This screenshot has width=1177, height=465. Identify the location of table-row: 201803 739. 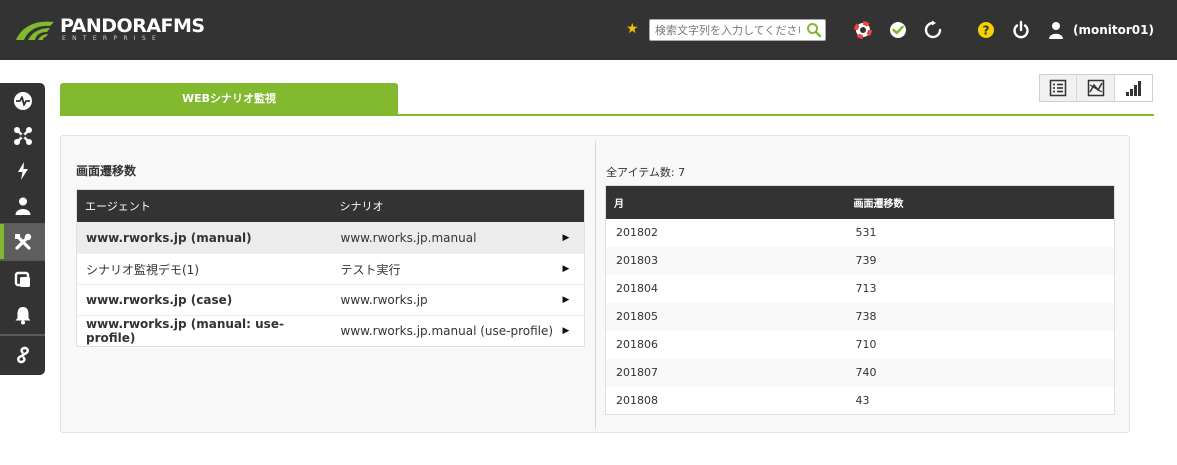
(860, 260).